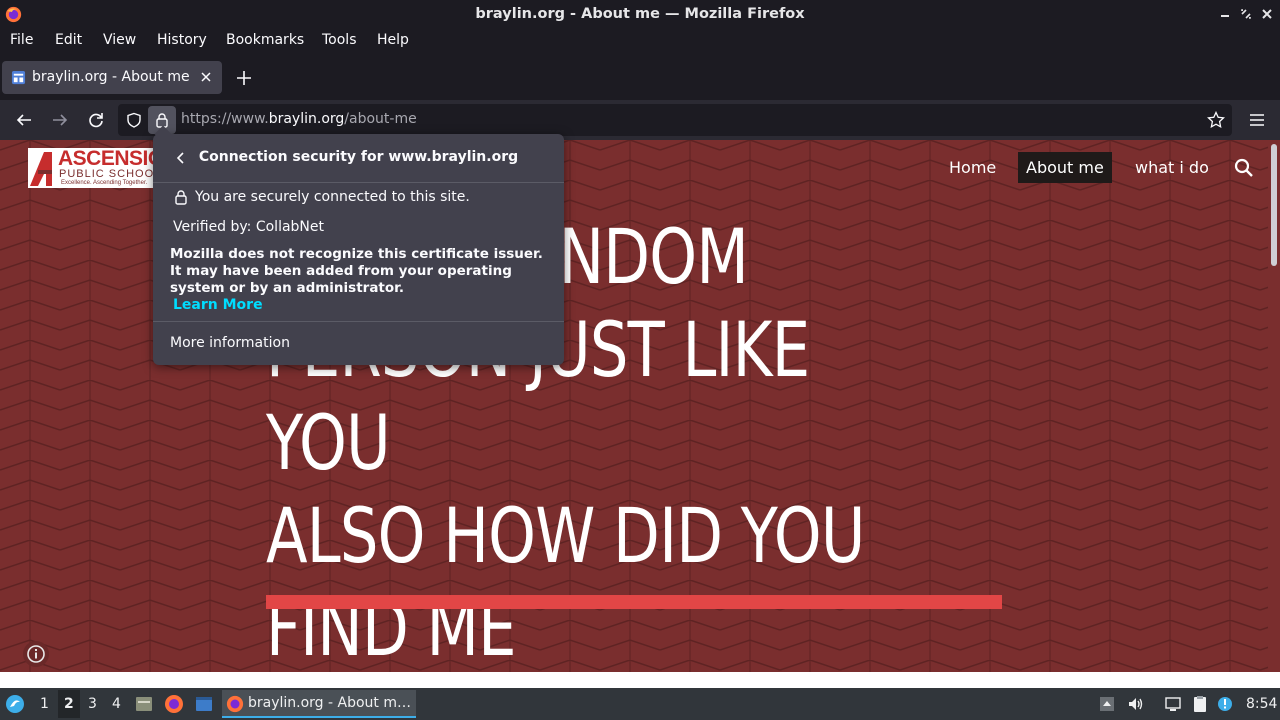 The image size is (1280, 720). I want to click on tab-label: braylin.org - About me, so click(111, 77).